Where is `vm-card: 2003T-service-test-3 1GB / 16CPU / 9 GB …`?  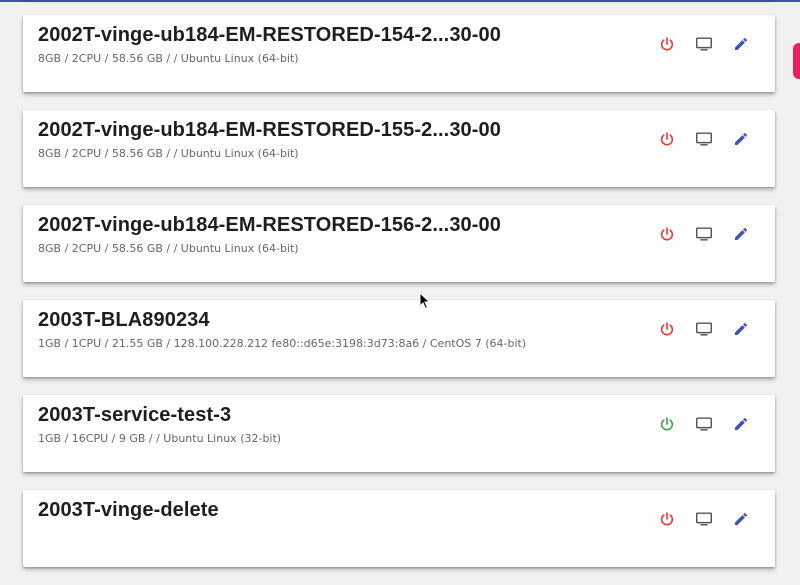 vm-card: 2003T-service-test-3 1GB / 16CPU / 9 GB … is located at coordinates (399, 433).